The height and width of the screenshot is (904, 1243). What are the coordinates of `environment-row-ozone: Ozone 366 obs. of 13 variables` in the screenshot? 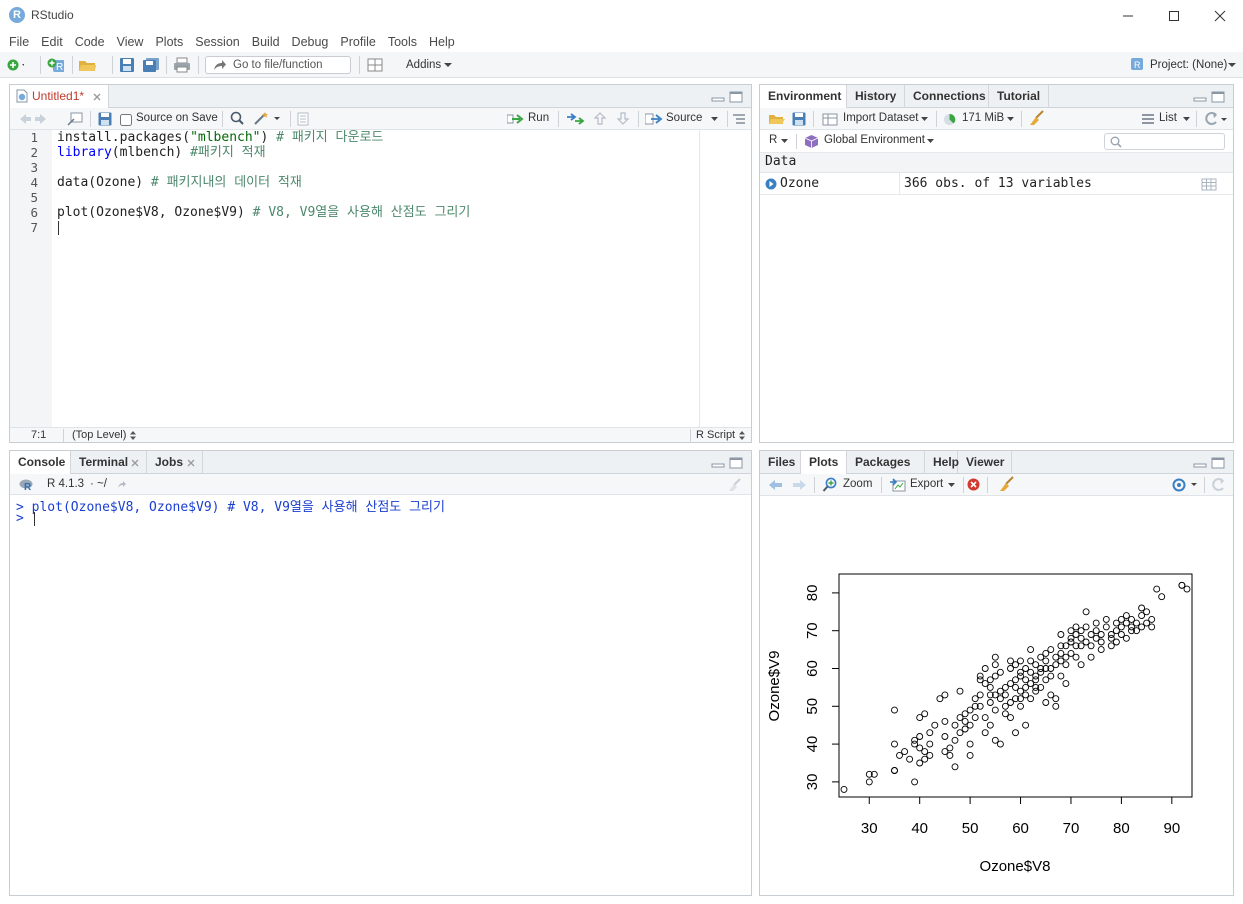 It's located at (996, 184).